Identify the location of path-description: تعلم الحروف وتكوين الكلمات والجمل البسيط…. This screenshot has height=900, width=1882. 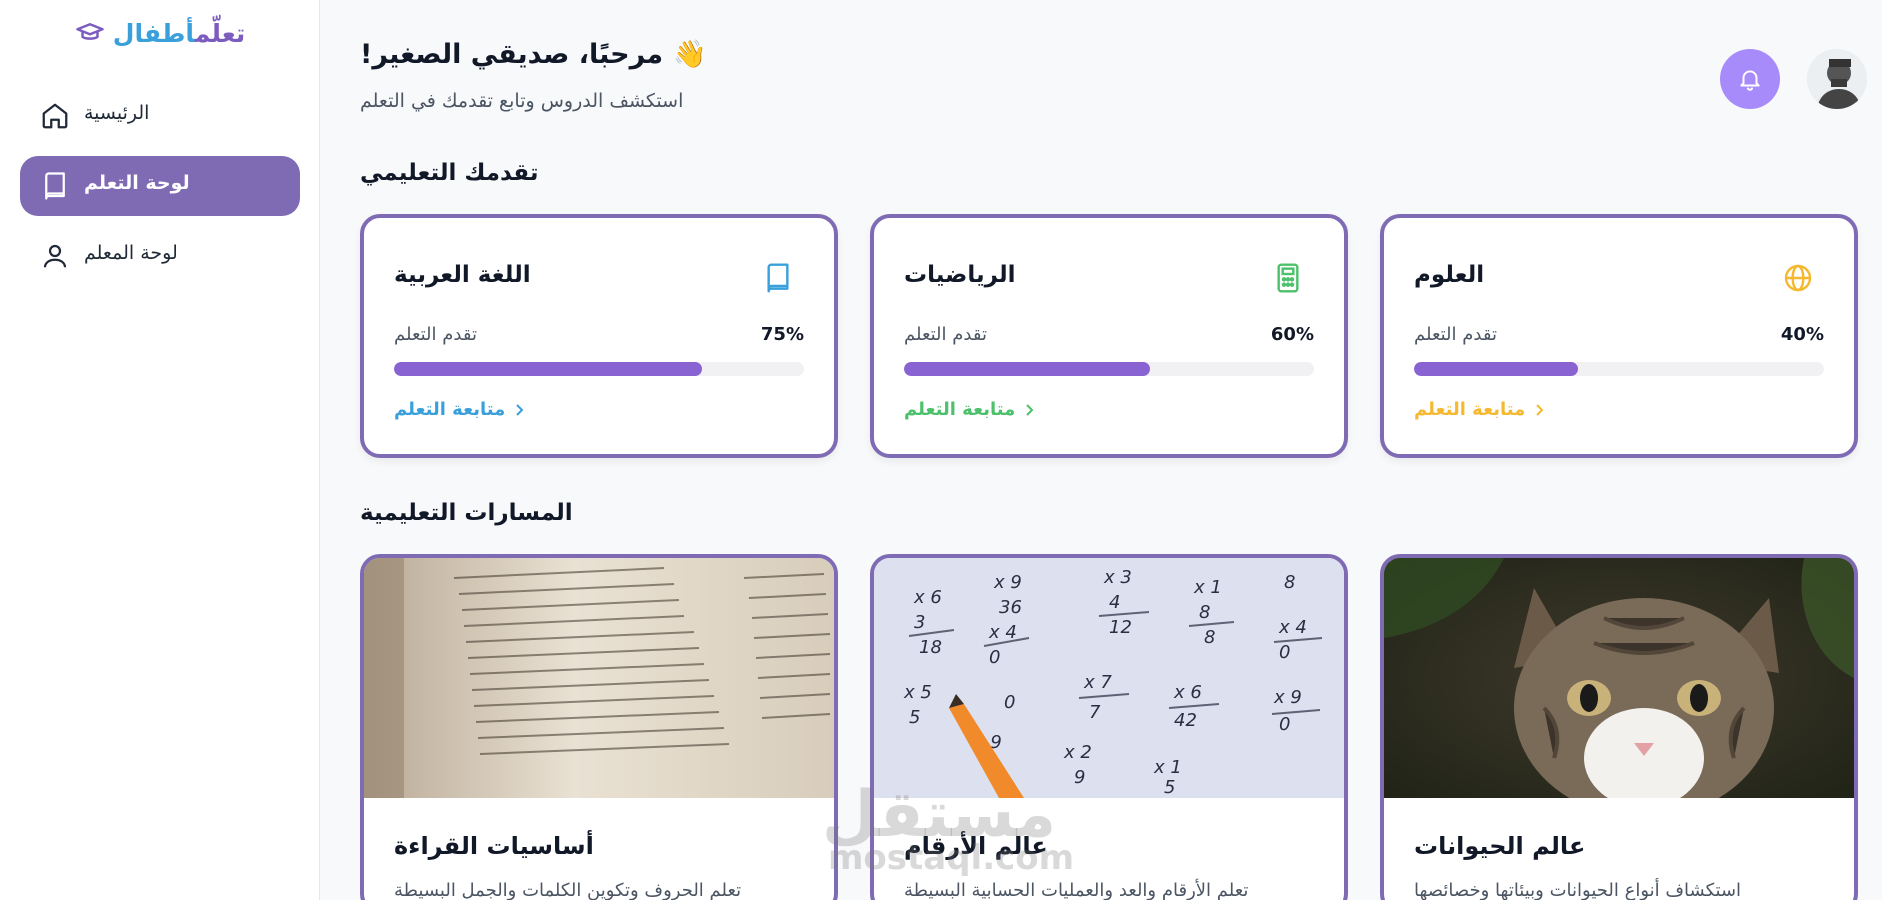
(568, 890).